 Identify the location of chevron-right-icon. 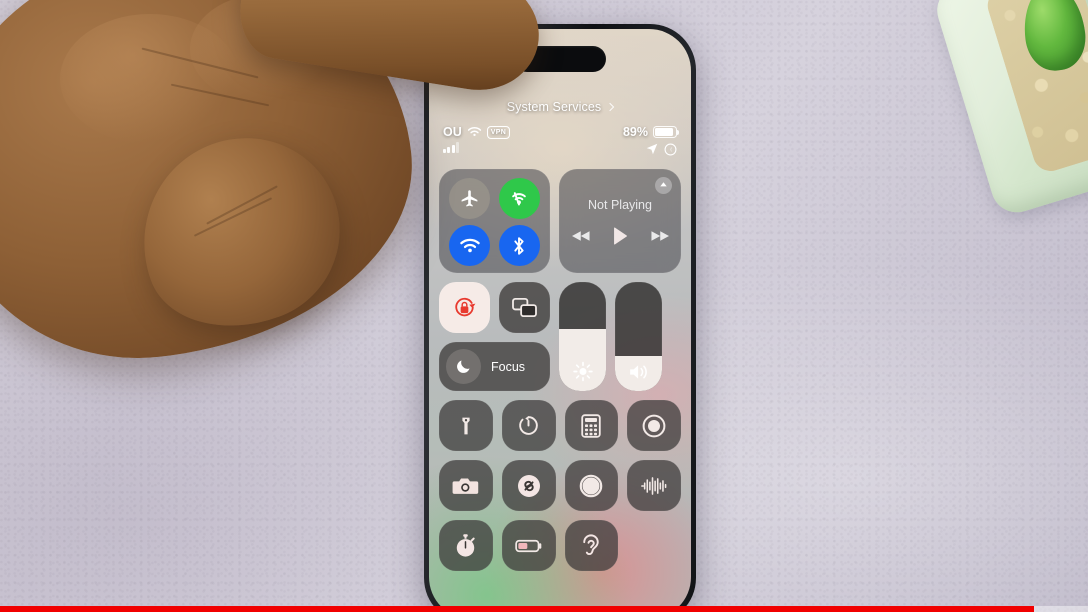
(610, 107).